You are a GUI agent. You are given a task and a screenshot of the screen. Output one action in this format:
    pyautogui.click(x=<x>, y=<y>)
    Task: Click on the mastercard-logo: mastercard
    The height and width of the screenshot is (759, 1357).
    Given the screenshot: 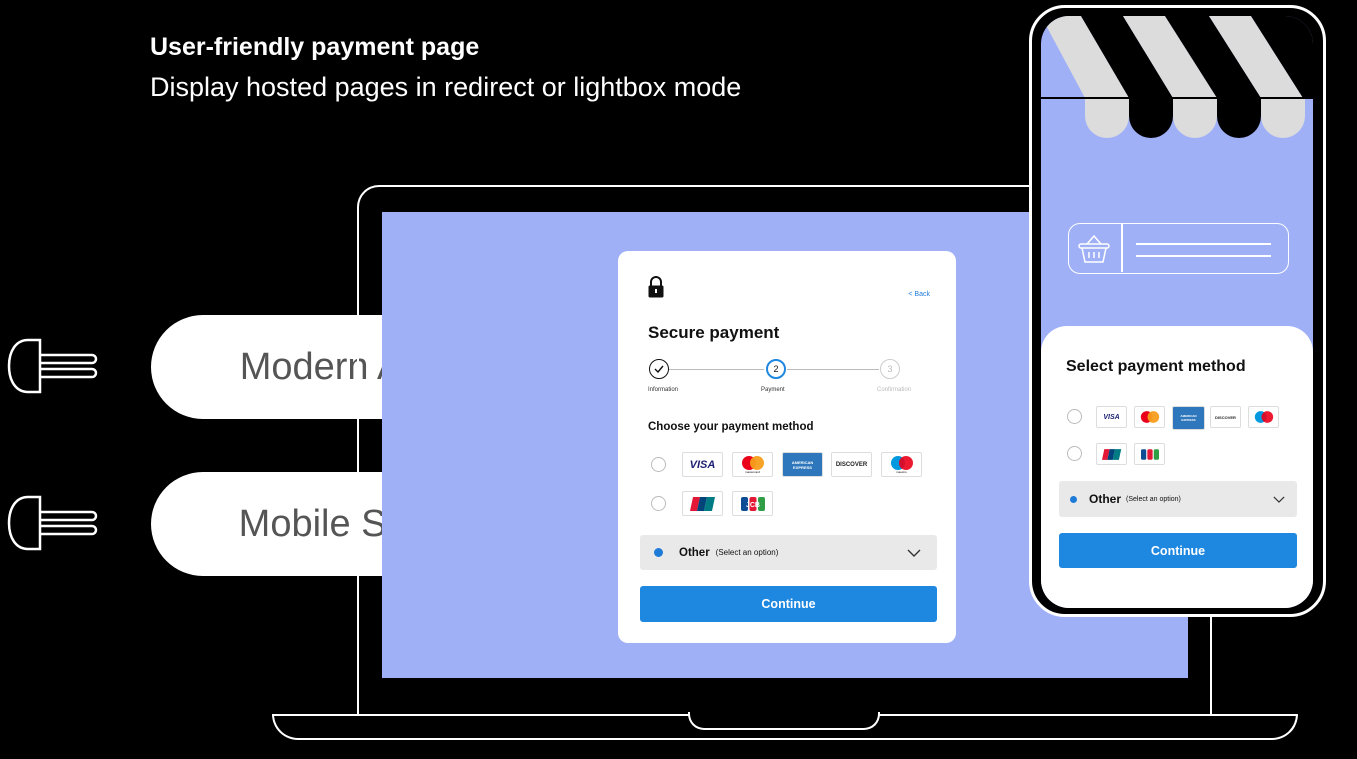 What is the action you would take?
    pyautogui.click(x=752, y=464)
    